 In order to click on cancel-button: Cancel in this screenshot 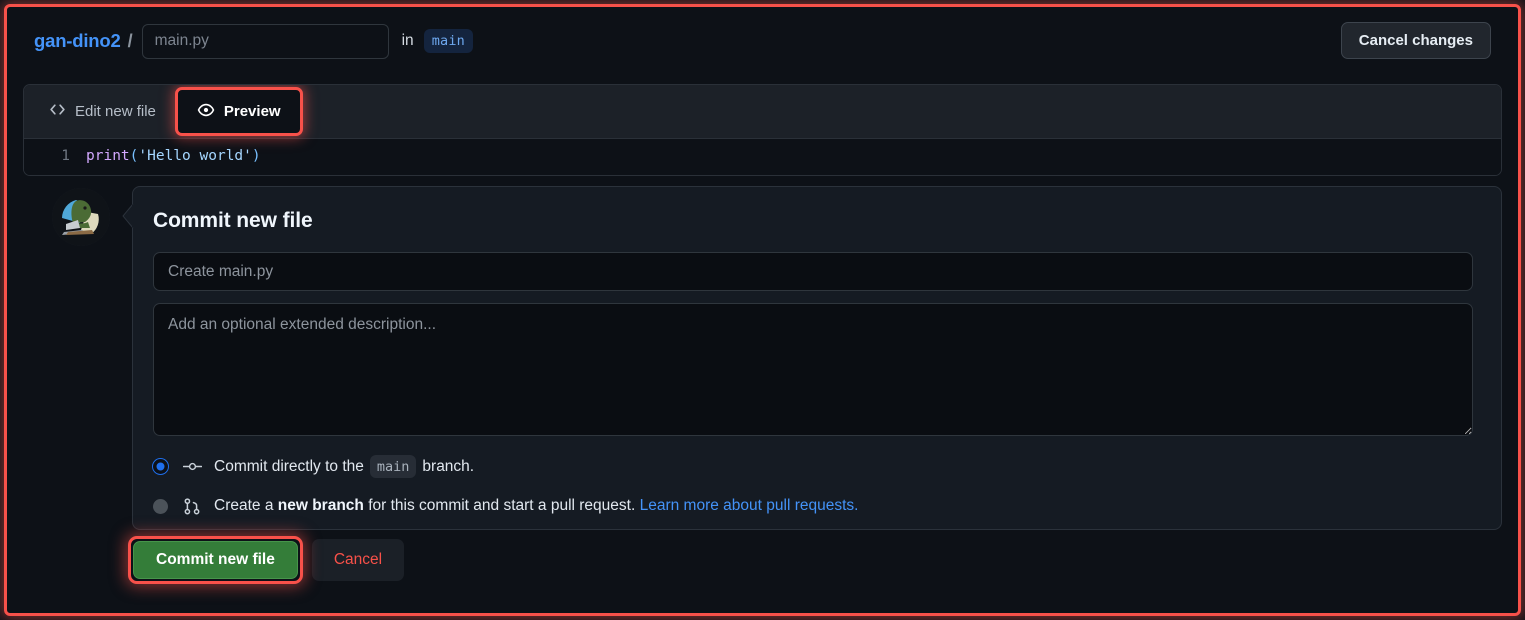, I will do `click(358, 560)`.